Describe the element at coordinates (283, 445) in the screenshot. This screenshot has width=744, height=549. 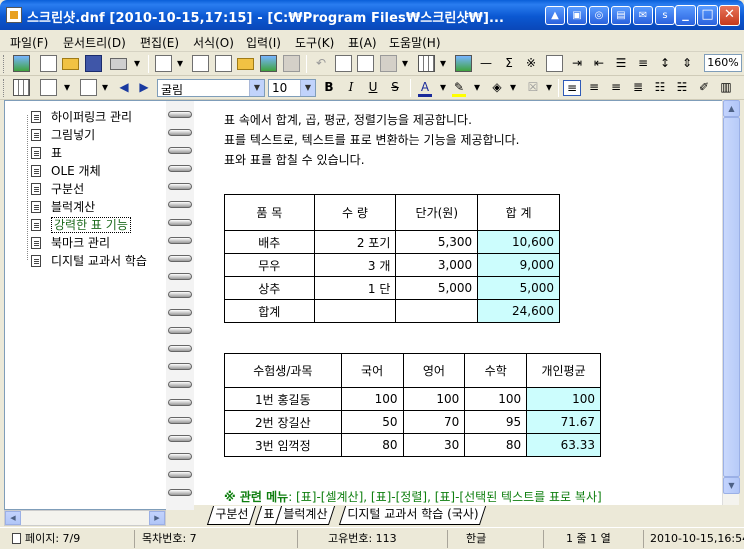
I see `table-cell: 3번 임꺽정` at that location.